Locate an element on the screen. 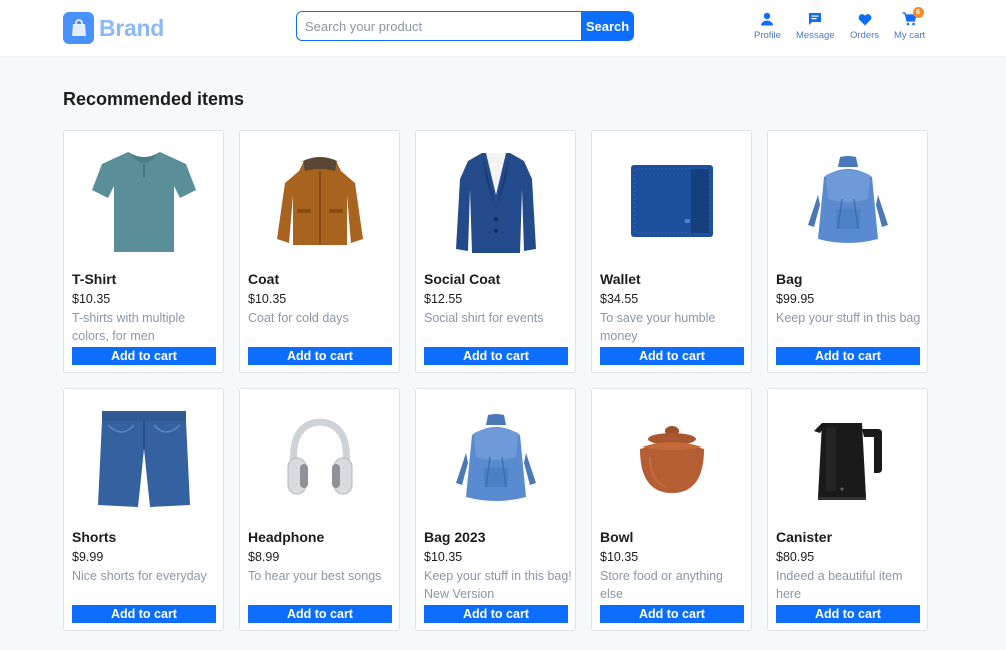 Image resolution: width=1006 pixels, height=650 pixels. product-price: $99.95 is located at coordinates (795, 299).